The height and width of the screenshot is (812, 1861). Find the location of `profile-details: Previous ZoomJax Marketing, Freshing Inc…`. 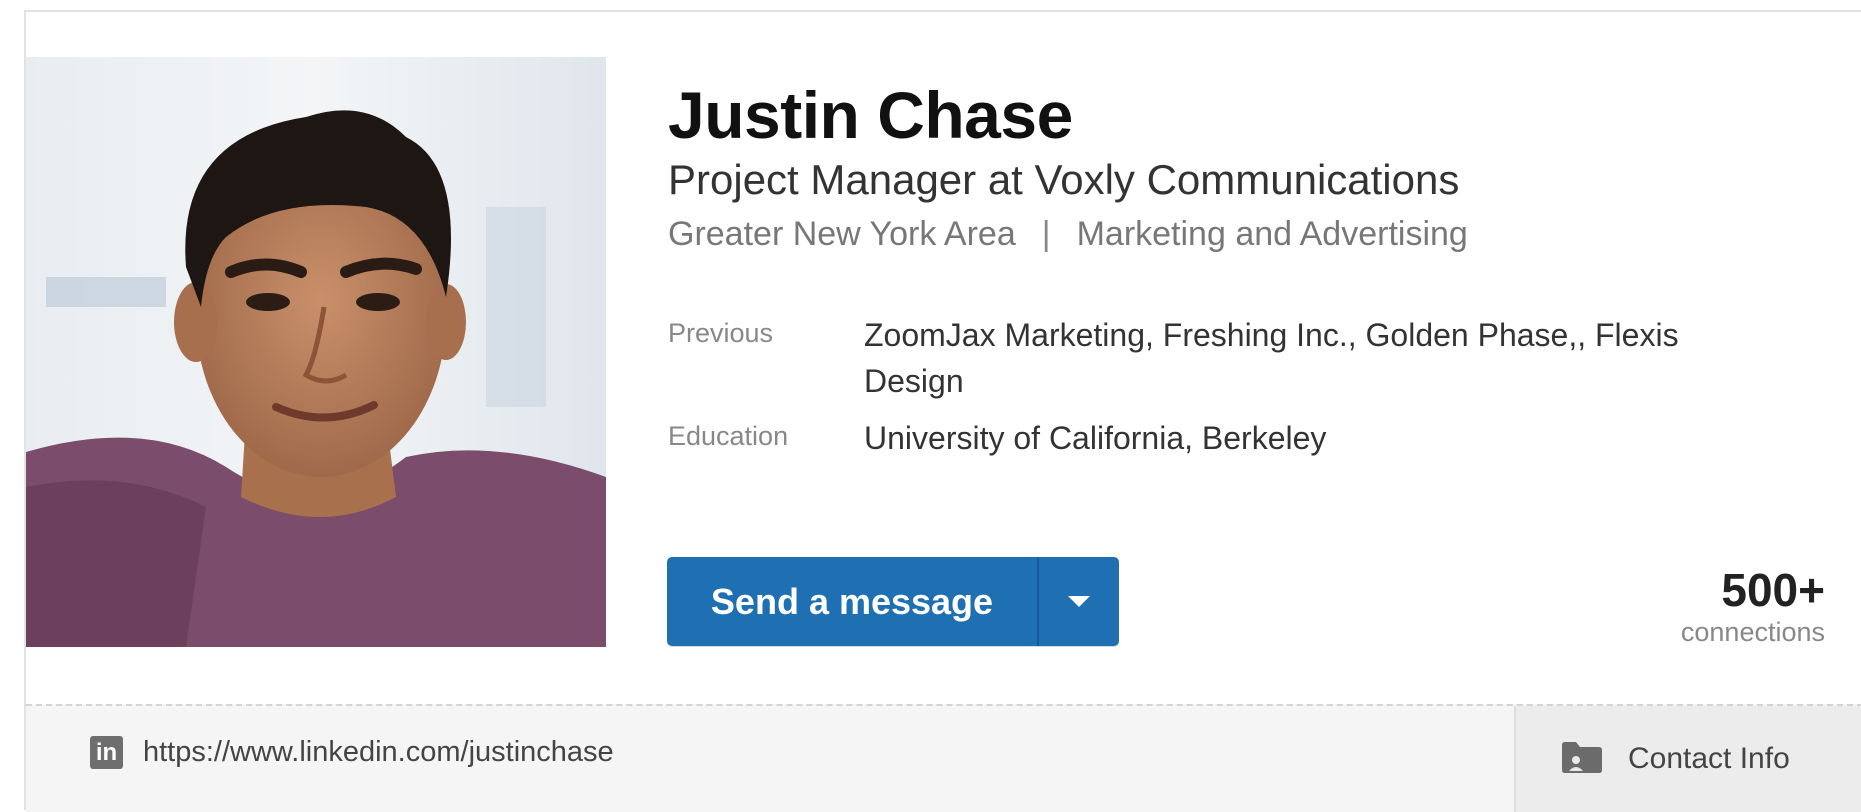

profile-details: Previous ZoomJax Marketing, Freshing Inc… is located at coordinates (1193, 391).